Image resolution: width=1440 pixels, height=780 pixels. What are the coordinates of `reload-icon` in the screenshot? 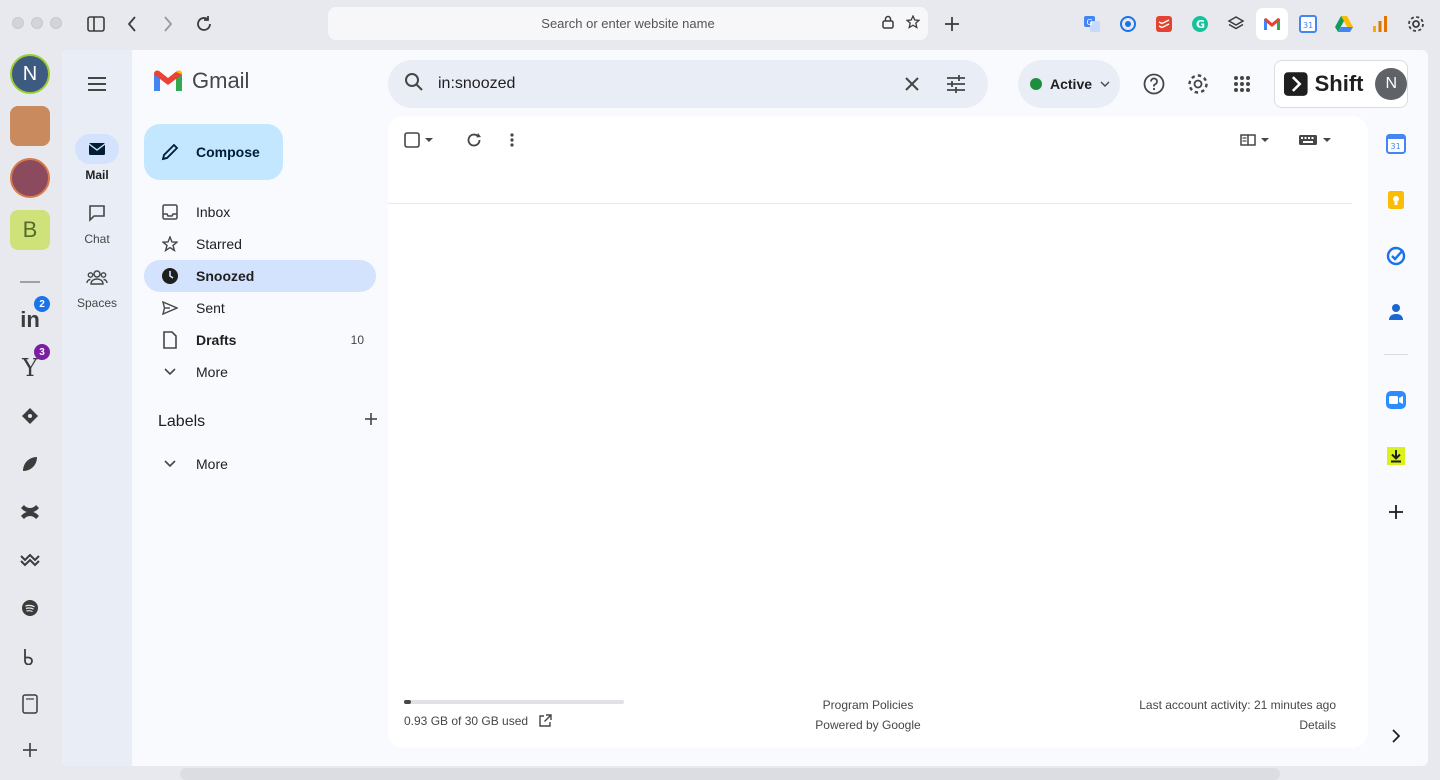 It's located at (204, 24).